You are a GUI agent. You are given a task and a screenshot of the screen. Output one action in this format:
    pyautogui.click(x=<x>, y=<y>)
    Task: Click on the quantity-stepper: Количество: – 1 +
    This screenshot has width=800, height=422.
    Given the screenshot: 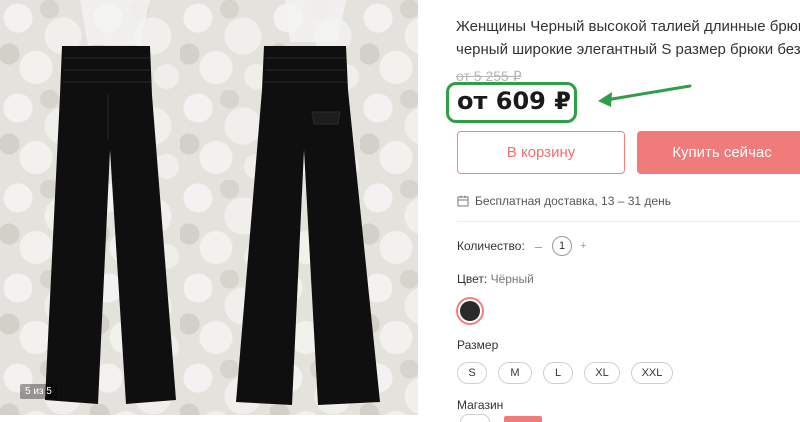 What is the action you would take?
    pyautogui.click(x=521, y=246)
    